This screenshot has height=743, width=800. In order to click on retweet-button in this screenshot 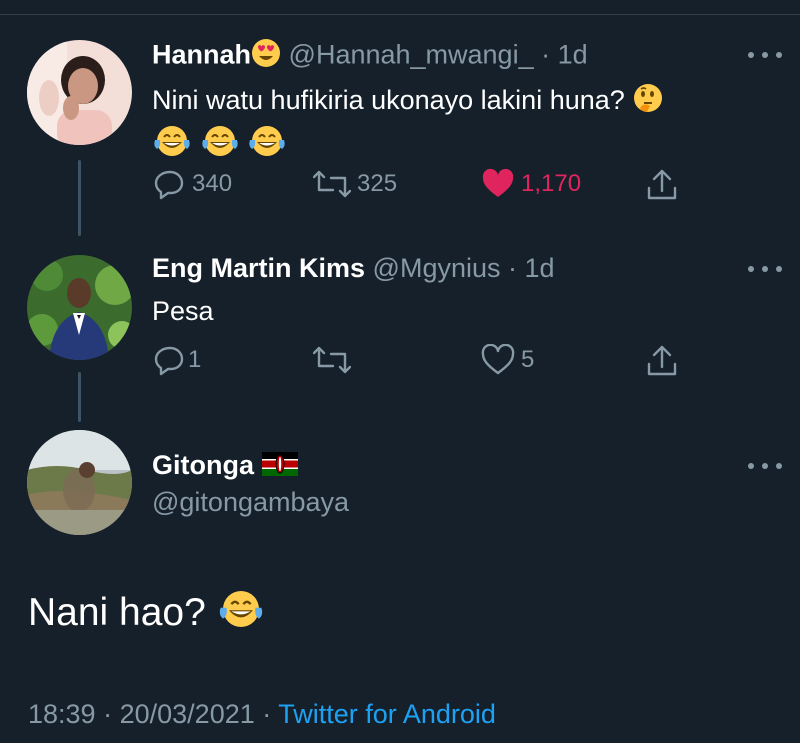, I will do `click(335, 360)`.